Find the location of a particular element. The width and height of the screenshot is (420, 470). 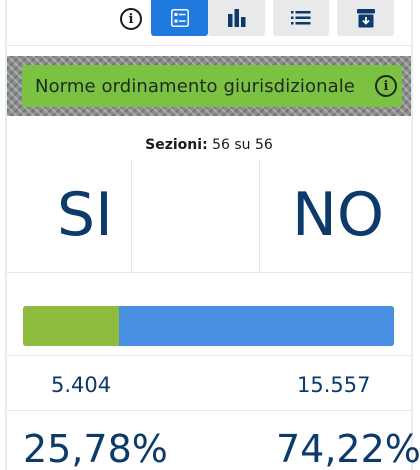

referendum-banner: Norme ordinamento giurisdizionale i is located at coordinates (209, 86).